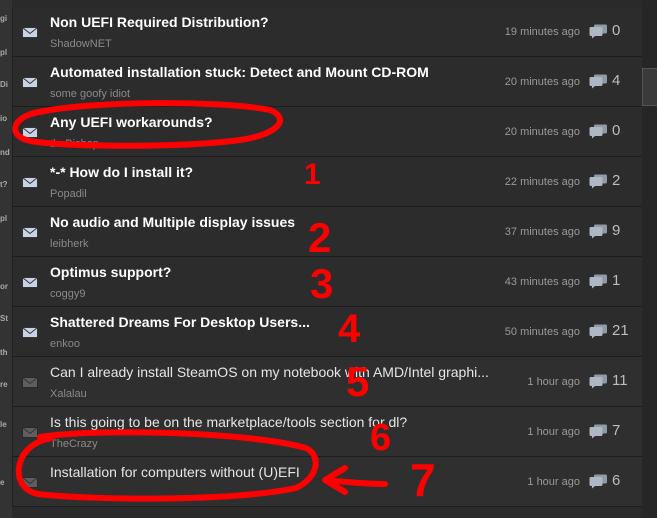 This screenshot has width=657, height=518. What do you see at coordinates (620, 330) in the screenshot?
I see `reply-count: 21` at bounding box center [620, 330].